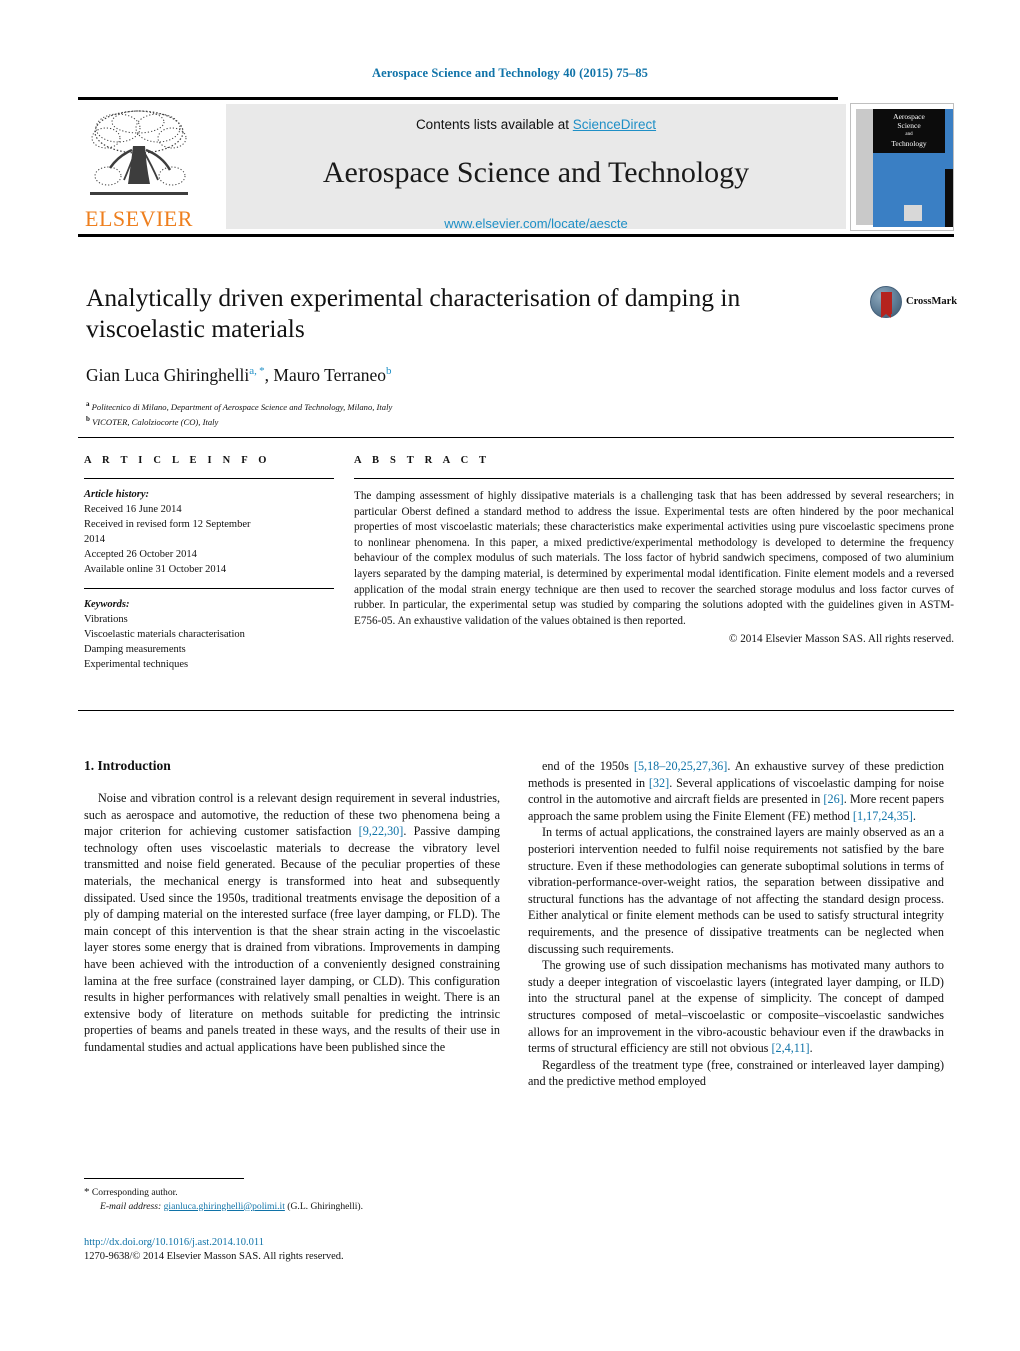 This screenshot has height=1351, width=1020. Describe the element at coordinates (139, 218) in the screenshot. I see `elsevier-wordmark: ELSEVIER` at that location.